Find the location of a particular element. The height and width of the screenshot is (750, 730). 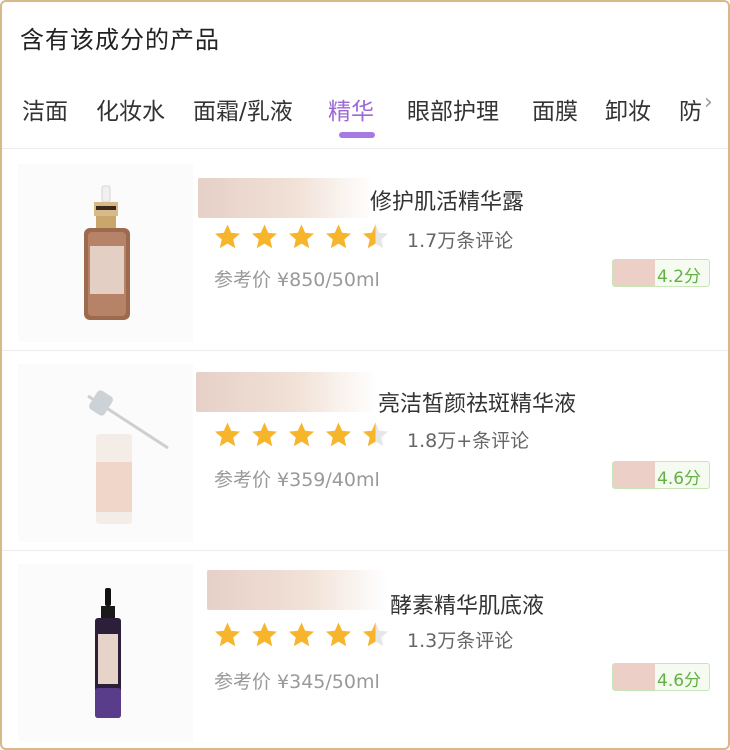

category-tabs: 洁面 化妆水 面霜/乳液 精华 眼部护理 面膜 卸妆 防 › is located at coordinates (365, 118).